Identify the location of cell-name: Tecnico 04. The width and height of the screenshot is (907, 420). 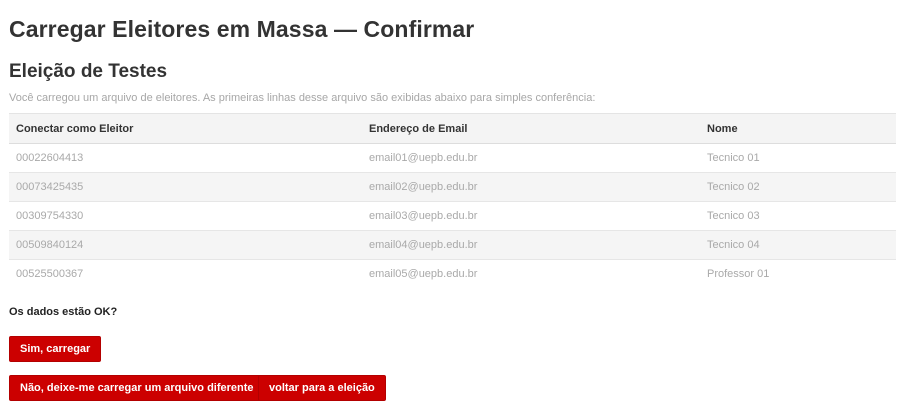
(798, 245).